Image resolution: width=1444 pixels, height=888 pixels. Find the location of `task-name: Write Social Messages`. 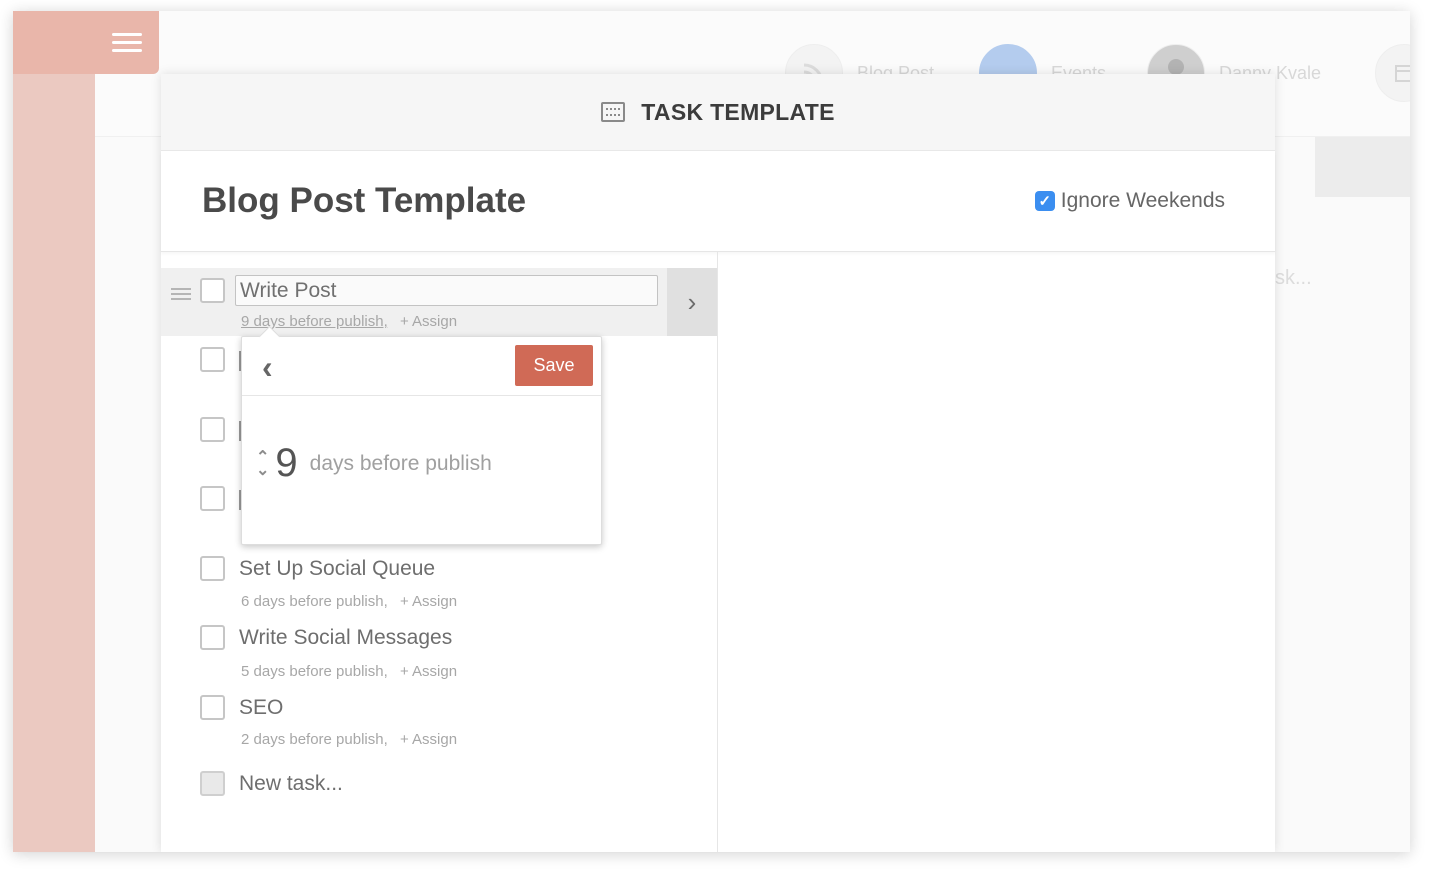

task-name: Write Social Messages is located at coordinates (345, 638).